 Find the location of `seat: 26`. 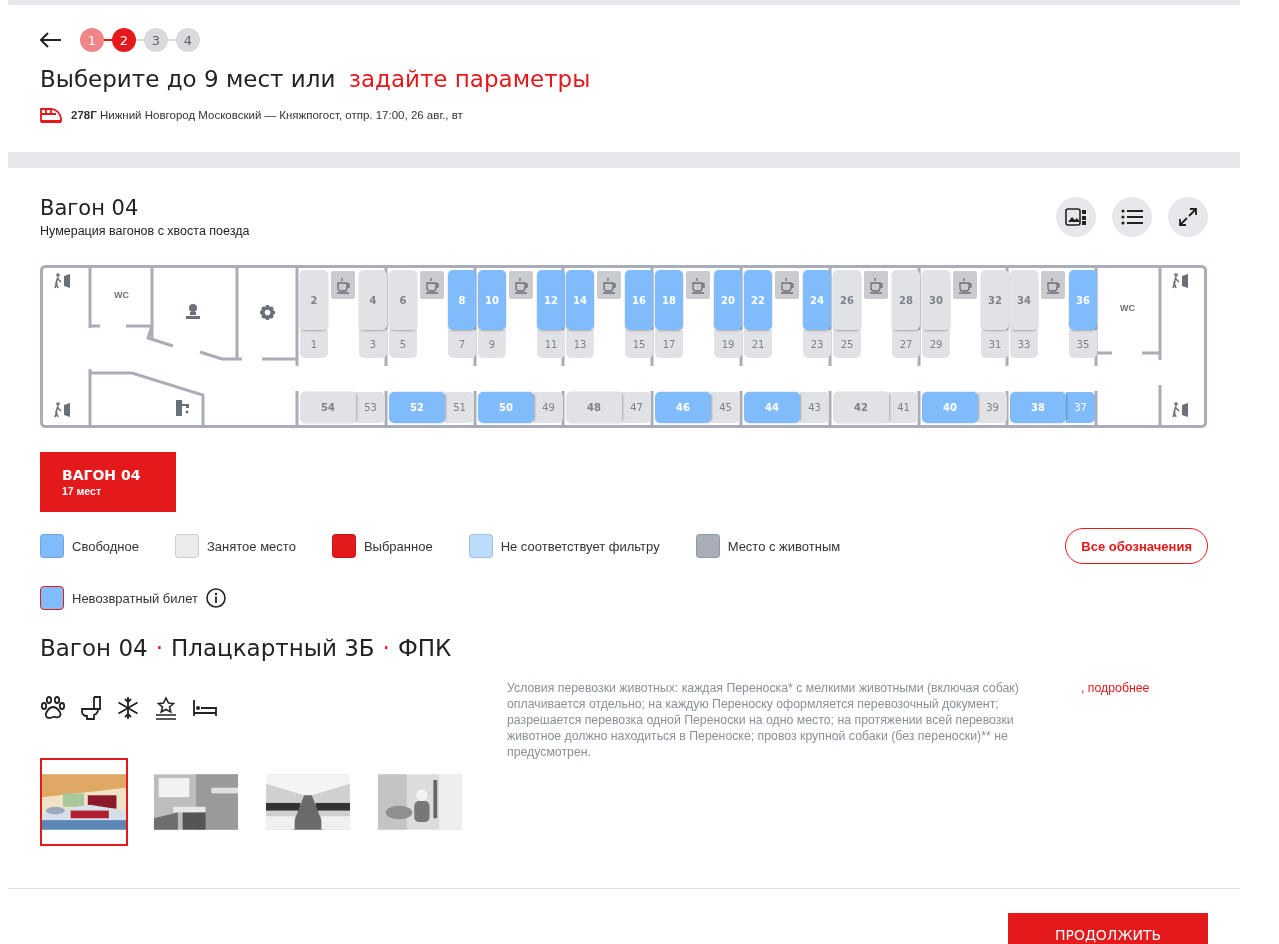

seat: 26 is located at coordinates (847, 300).